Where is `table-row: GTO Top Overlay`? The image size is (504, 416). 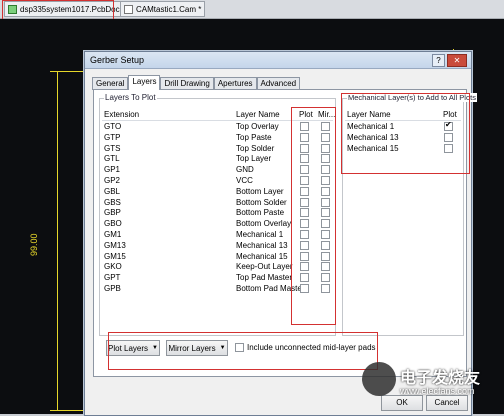
table-row: GTO Top Overlay is located at coordinates (217, 126).